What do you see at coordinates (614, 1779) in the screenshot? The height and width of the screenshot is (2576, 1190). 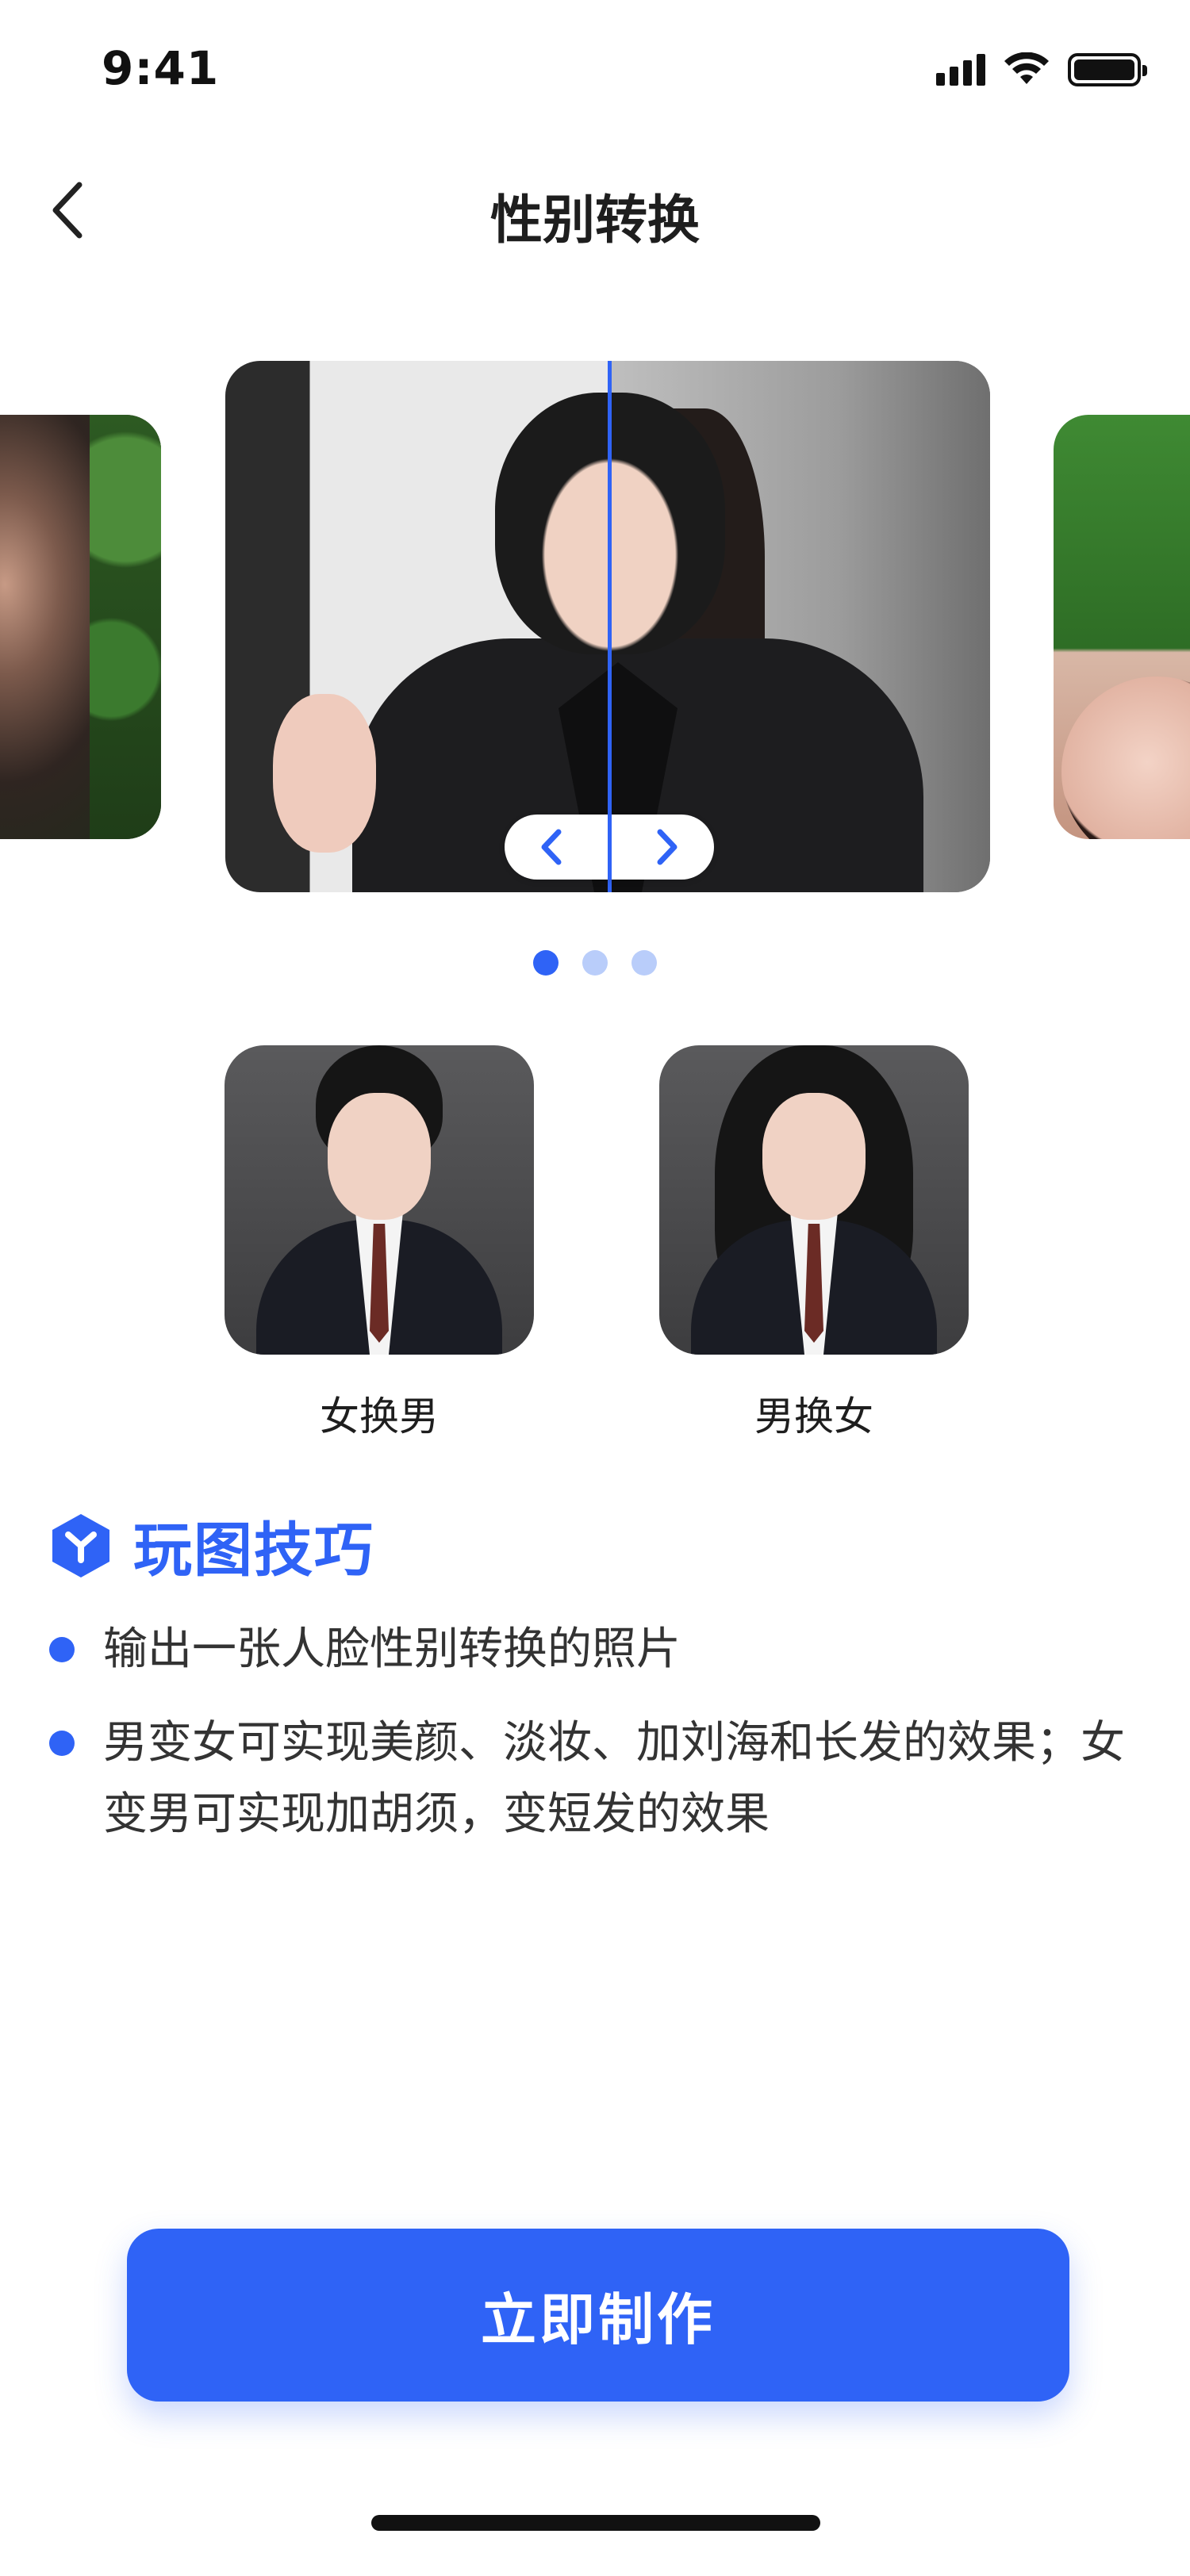 I see `tip-text: 男变女可实现美颜、淡妆、加刘海和长发的效果；女变男可实现加胡须，变短发的效果` at bounding box center [614, 1779].